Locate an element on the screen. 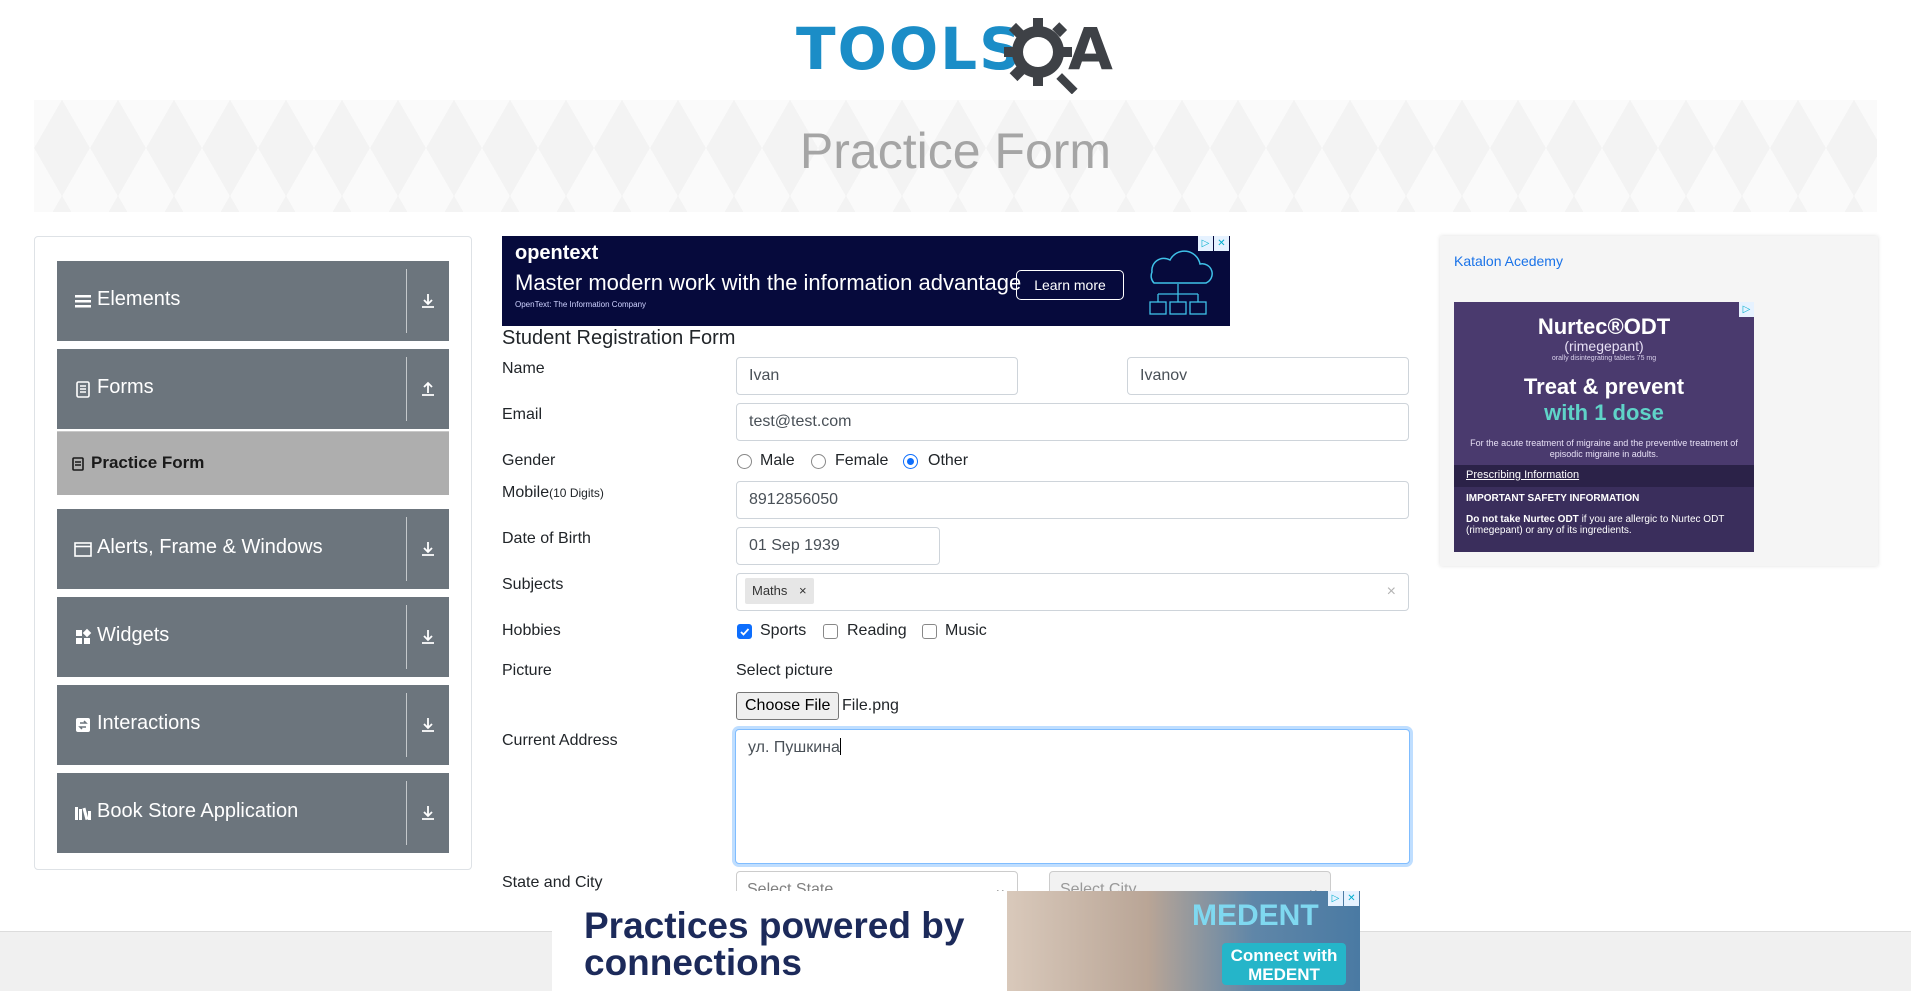 The image size is (1911, 991). sidebar-item-practice-form: Practice Form is located at coordinates (253, 463).